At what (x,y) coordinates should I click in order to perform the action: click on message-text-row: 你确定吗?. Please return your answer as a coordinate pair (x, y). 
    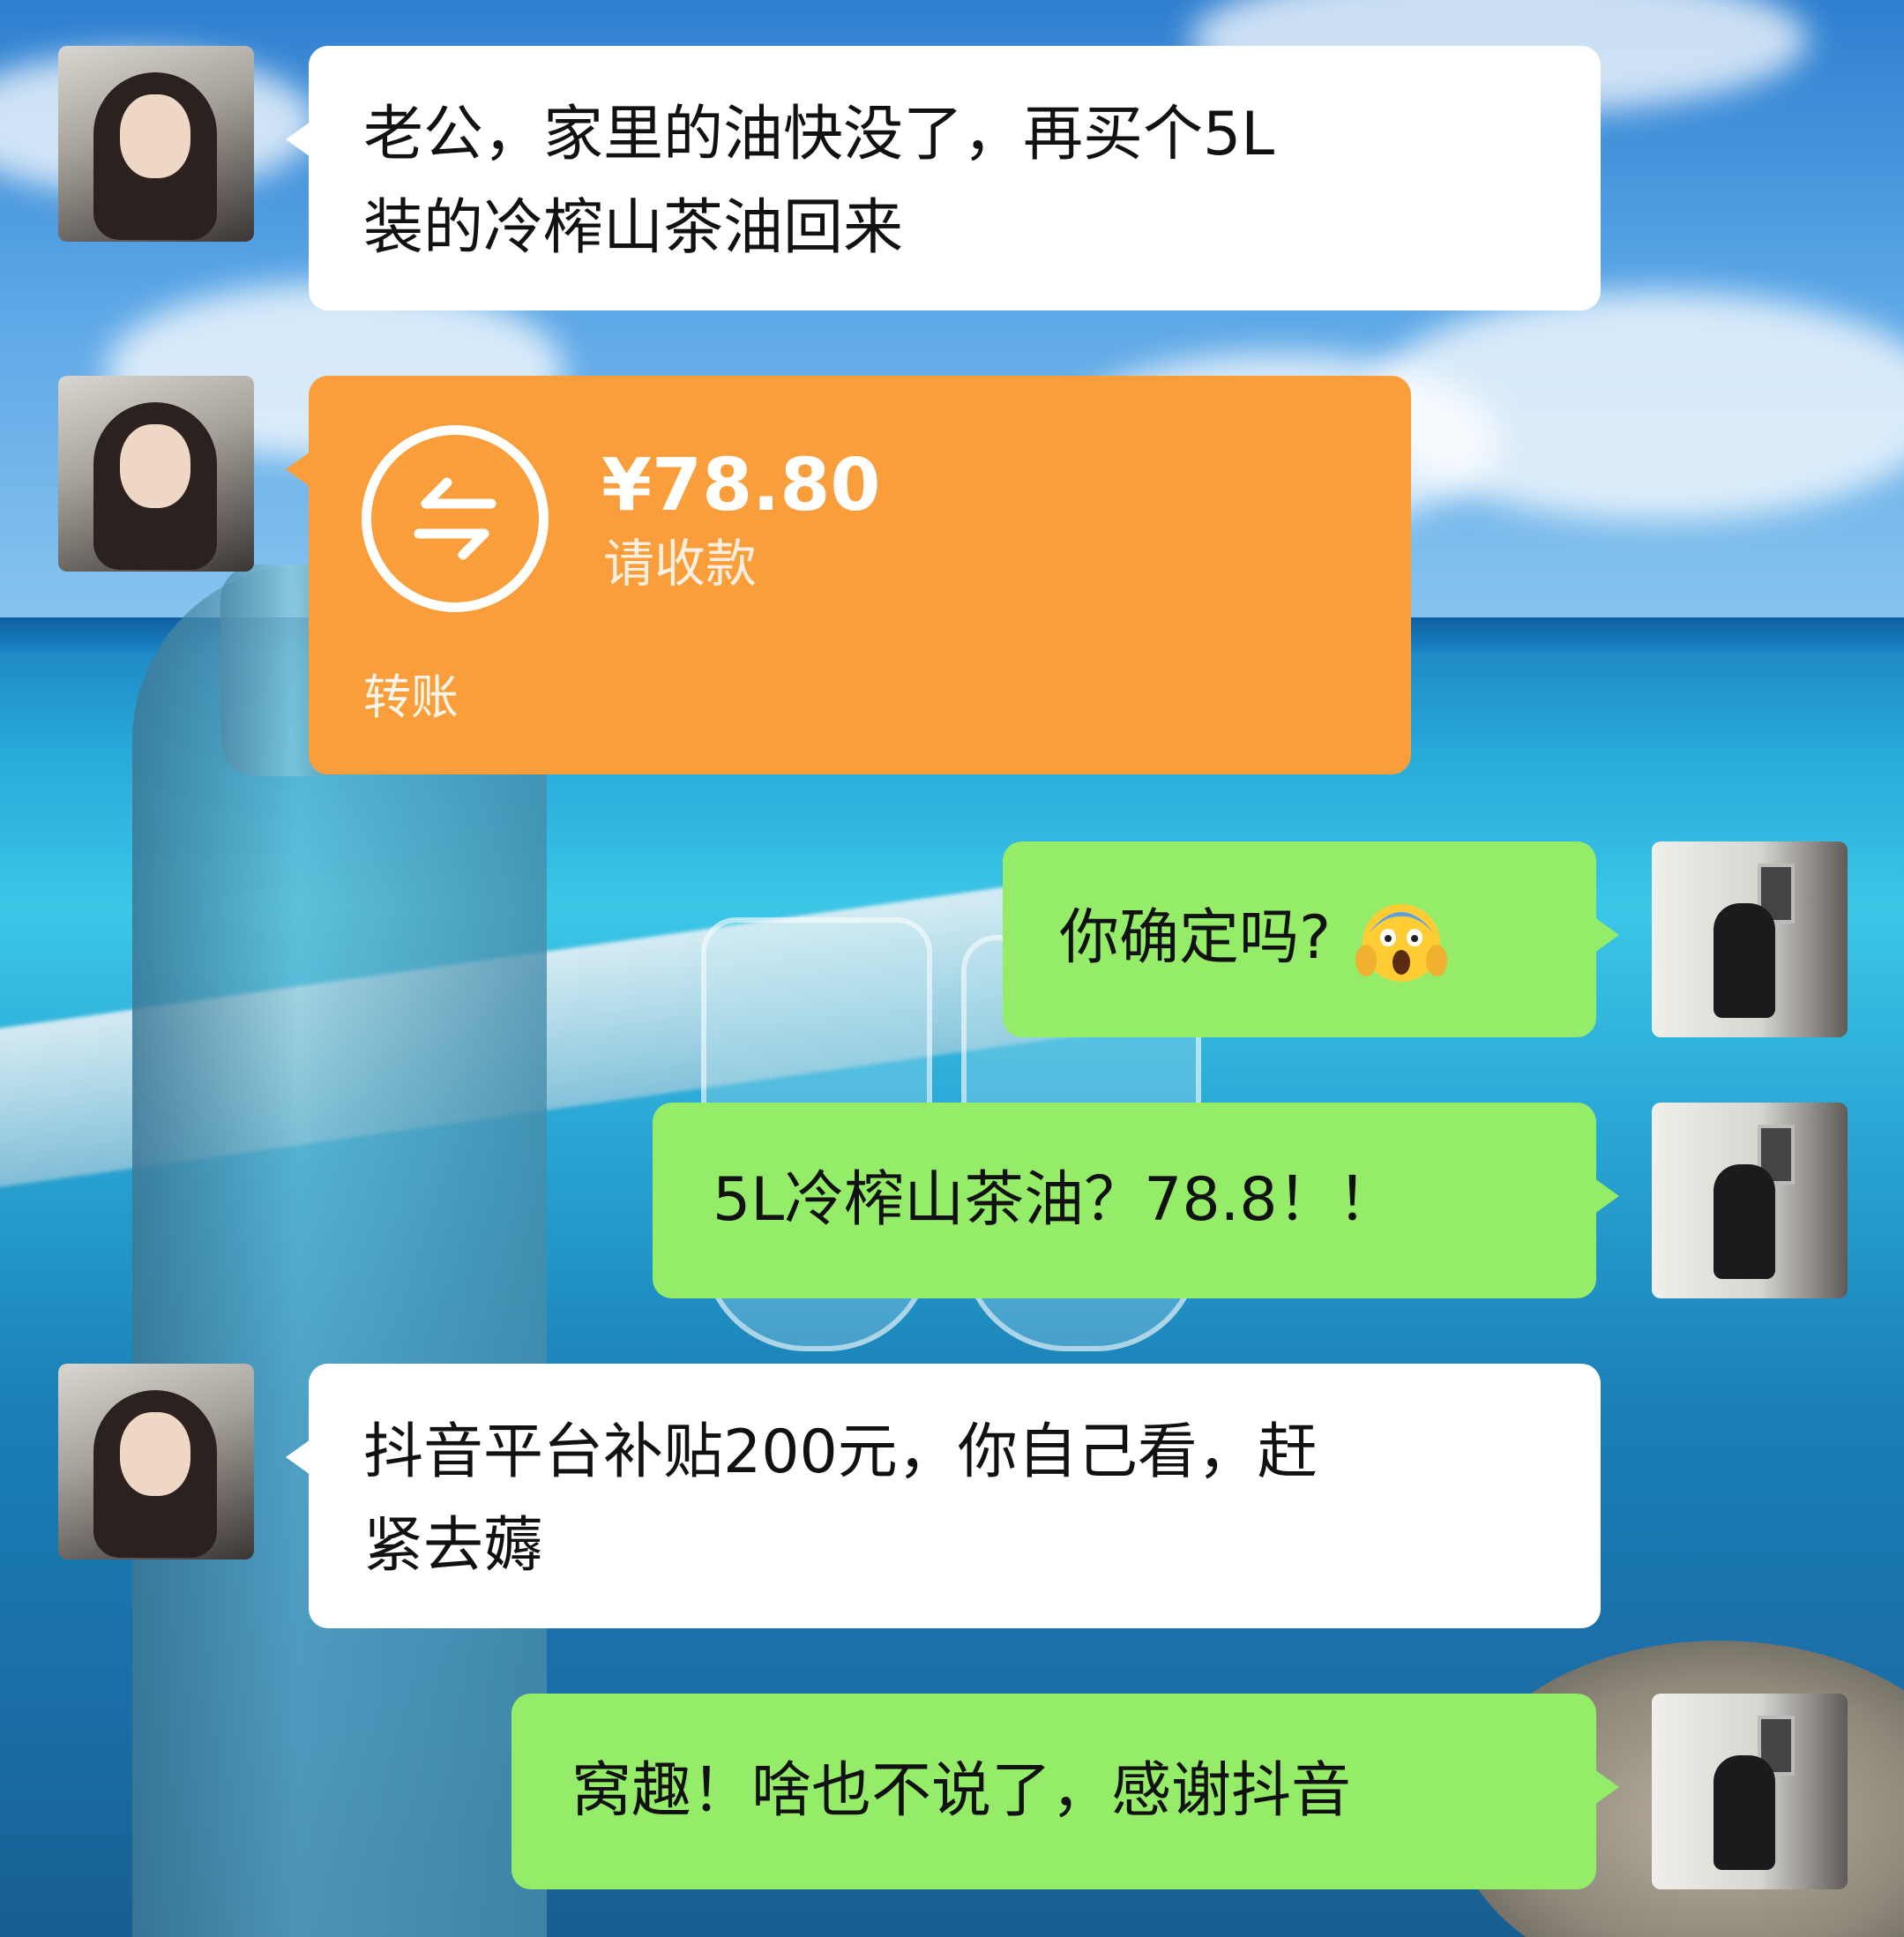
    Looking at the image, I should click on (1253, 939).